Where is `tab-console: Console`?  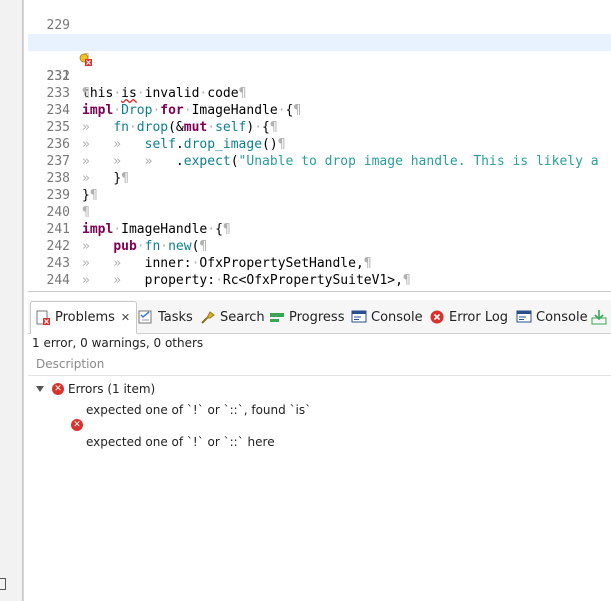 tab-console: Console is located at coordinates (387, 317).